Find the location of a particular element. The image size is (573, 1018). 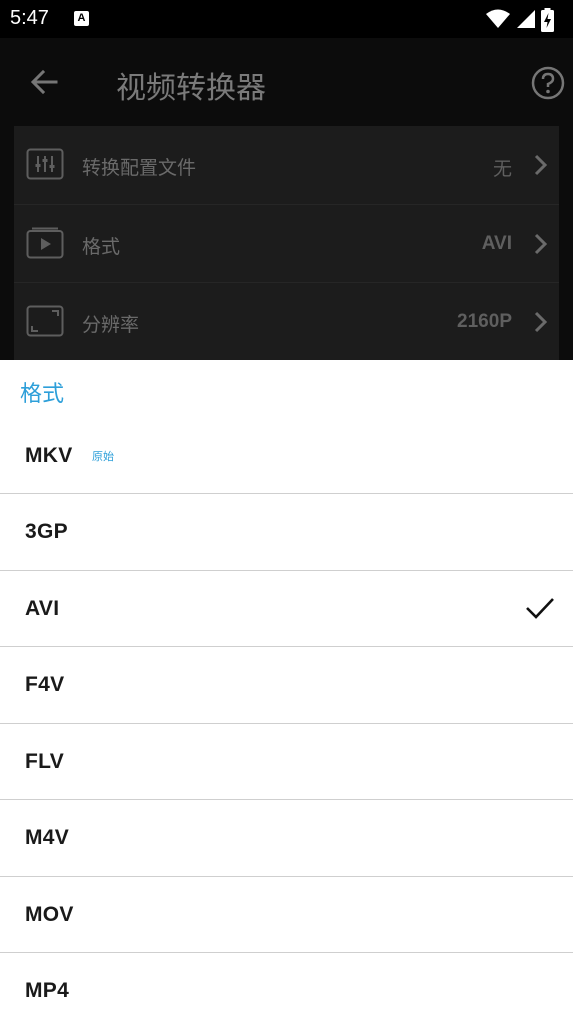

settings-row-format: 格式 AVI is located at coordinates (286, 243).